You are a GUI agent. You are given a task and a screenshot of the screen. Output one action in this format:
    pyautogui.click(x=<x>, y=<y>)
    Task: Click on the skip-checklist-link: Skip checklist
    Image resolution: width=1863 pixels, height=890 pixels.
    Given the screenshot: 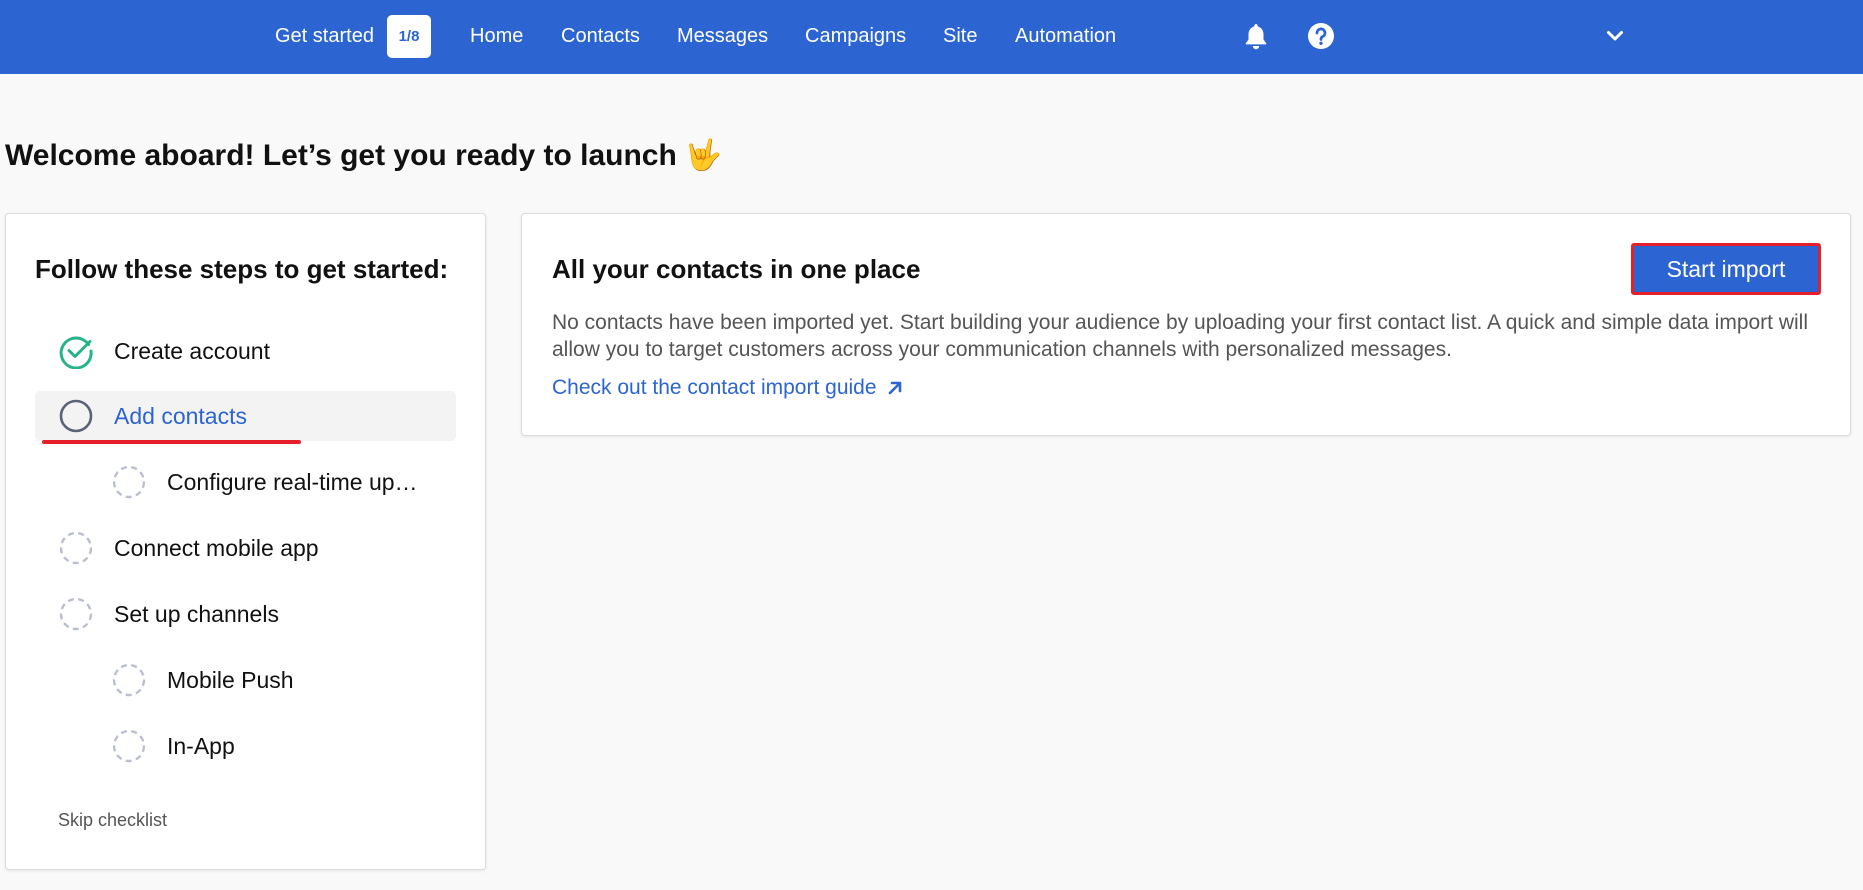 What is the action you would take?
    pyautogui.click(x=112, y=820)
    